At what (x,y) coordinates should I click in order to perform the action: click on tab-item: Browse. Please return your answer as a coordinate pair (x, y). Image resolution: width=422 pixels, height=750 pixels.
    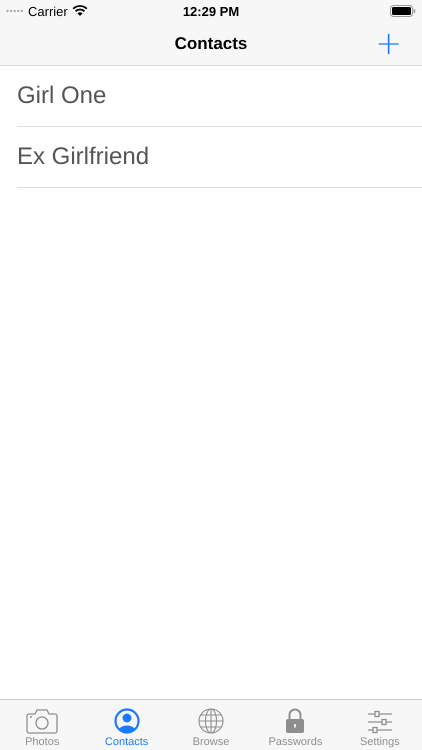
    Looking at the image, I should click on (211, 725).